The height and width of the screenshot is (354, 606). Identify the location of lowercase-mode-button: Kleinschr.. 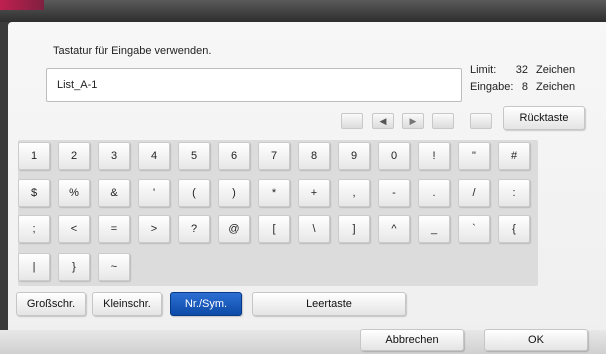
(127, 304).